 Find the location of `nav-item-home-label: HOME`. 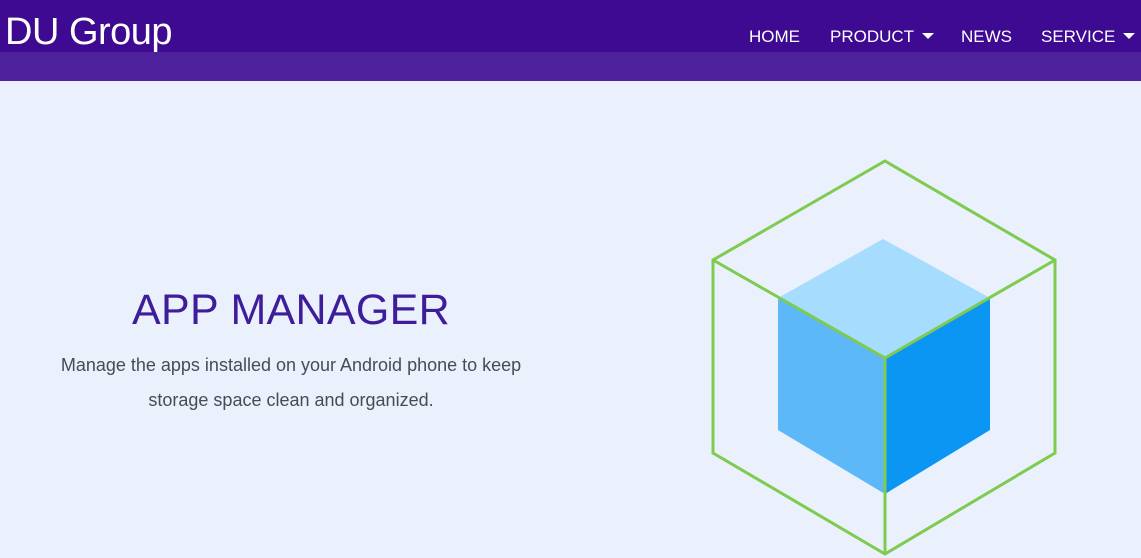

nav-item-home-label: HOME is located at coordinates (774, 36).